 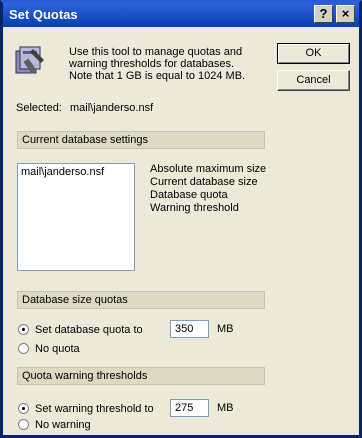 What do you see at coordinates (23, 348) in the screenshot?
I see `no-quota-radio` at bounding box center [23, 348].